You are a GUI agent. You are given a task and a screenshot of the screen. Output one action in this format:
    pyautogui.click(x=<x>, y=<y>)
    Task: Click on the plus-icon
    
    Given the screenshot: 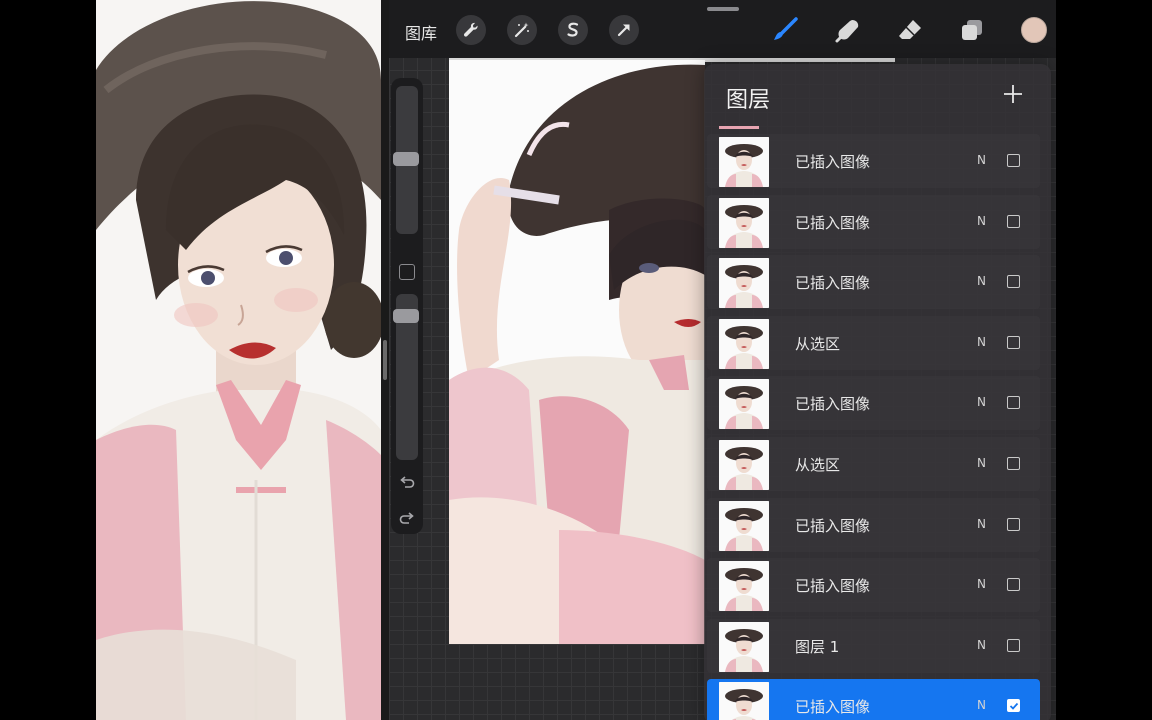 What is the action you would take?
    pyautogui.click(x=1013, y=94)
    